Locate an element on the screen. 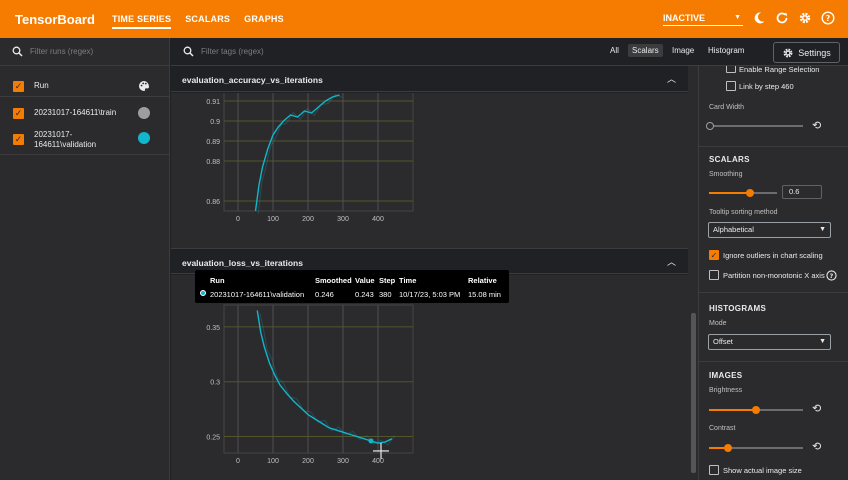 This screenshot has height=480, width=848. caret-down-icon: ▼ is located at coordinates (822, 341).